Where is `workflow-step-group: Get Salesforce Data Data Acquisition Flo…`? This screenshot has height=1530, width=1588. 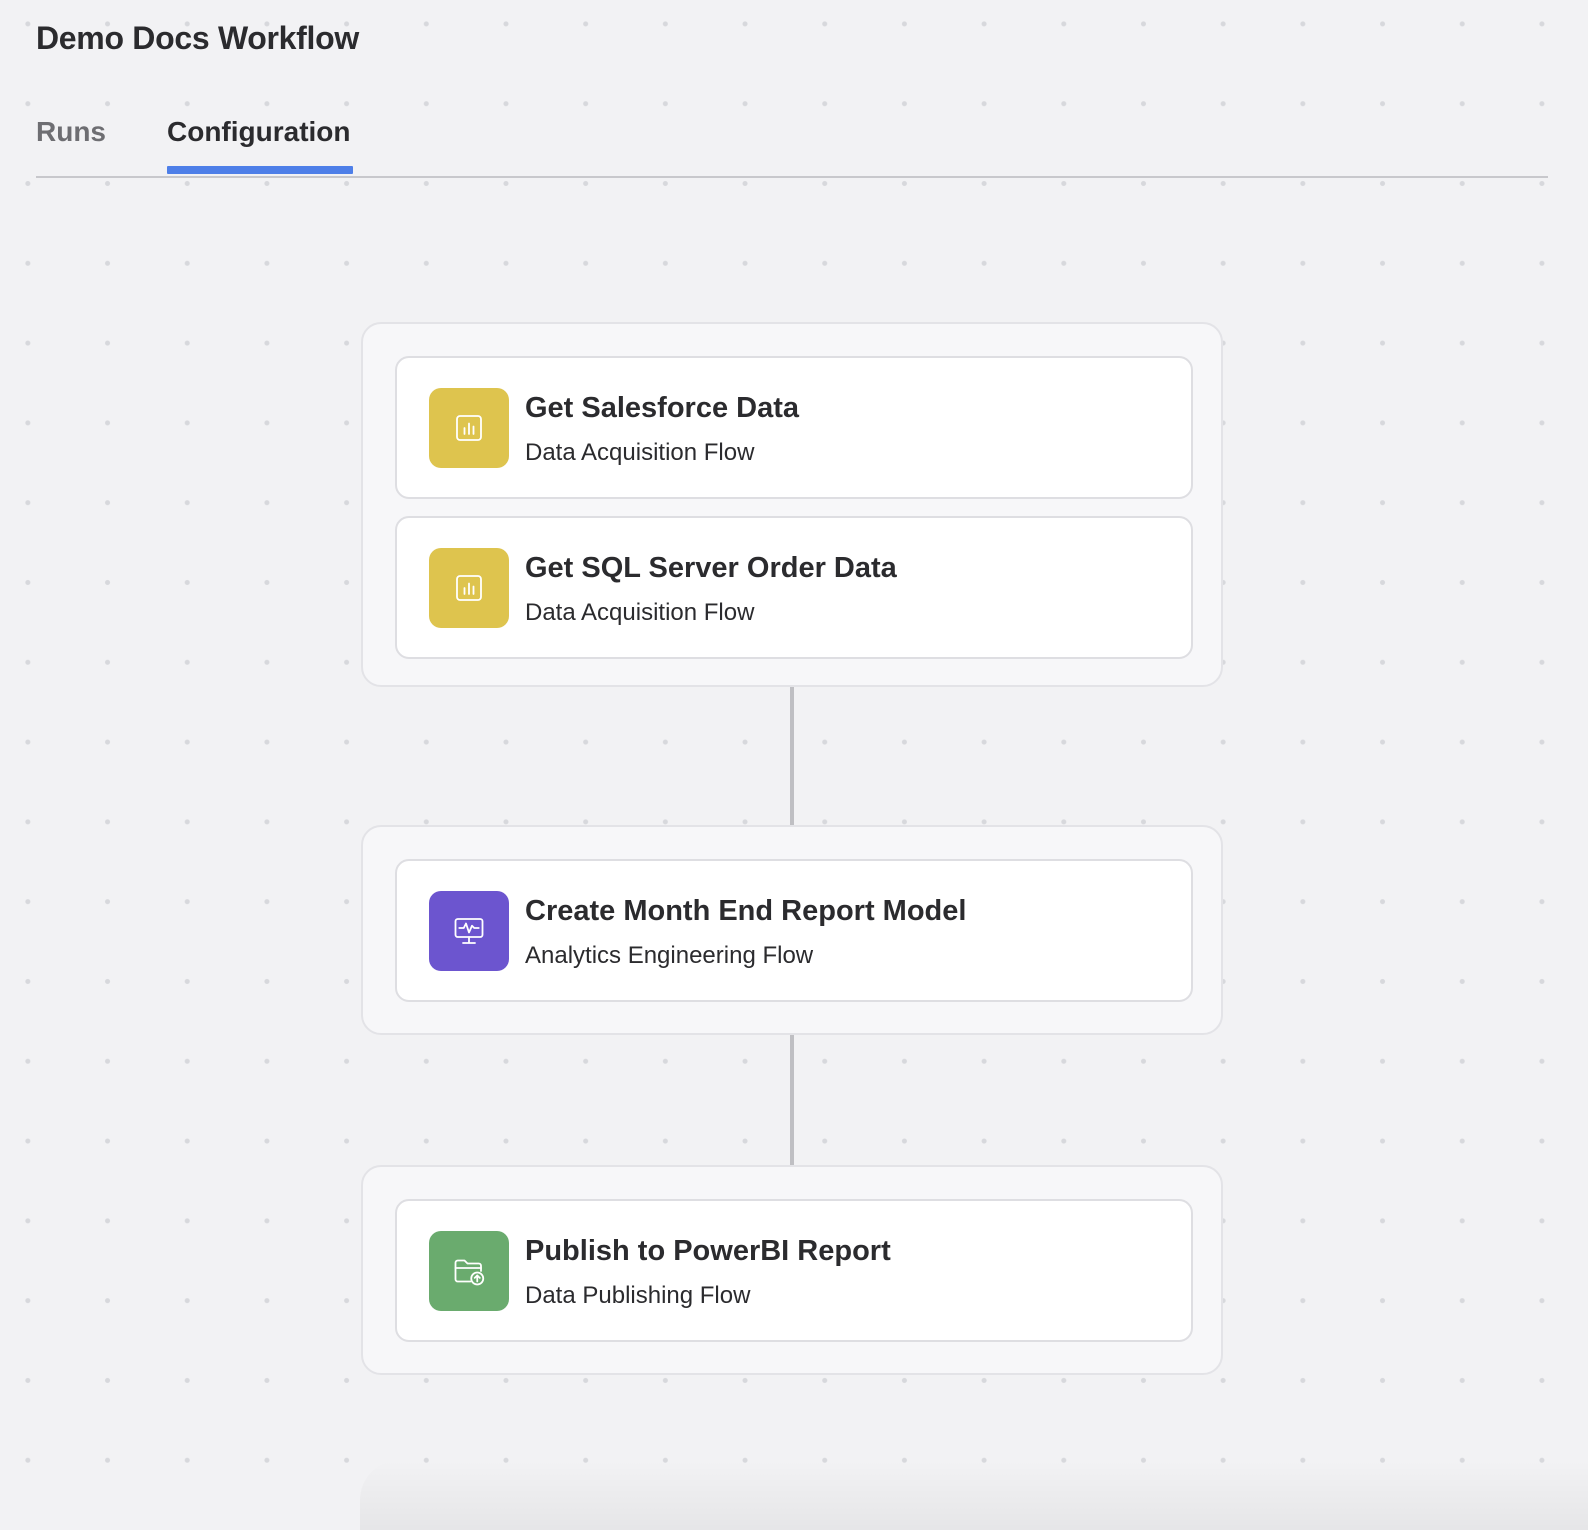
workflow-step-group: Get Salesforce Data Data Acquisition Flo… is located at coordinates (792, 504).